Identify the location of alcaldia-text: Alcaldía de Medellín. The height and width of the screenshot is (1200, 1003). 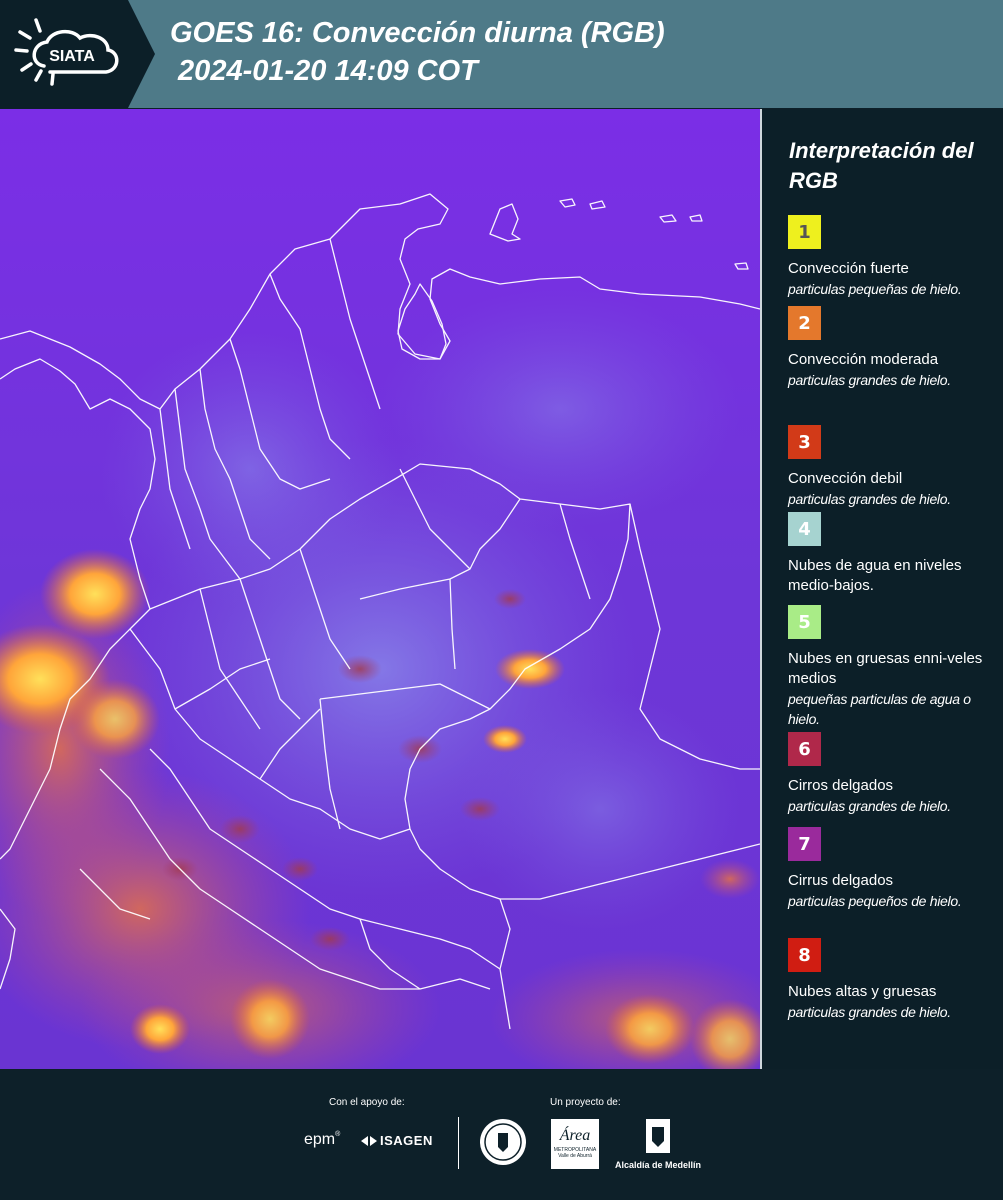
(658, 1165).